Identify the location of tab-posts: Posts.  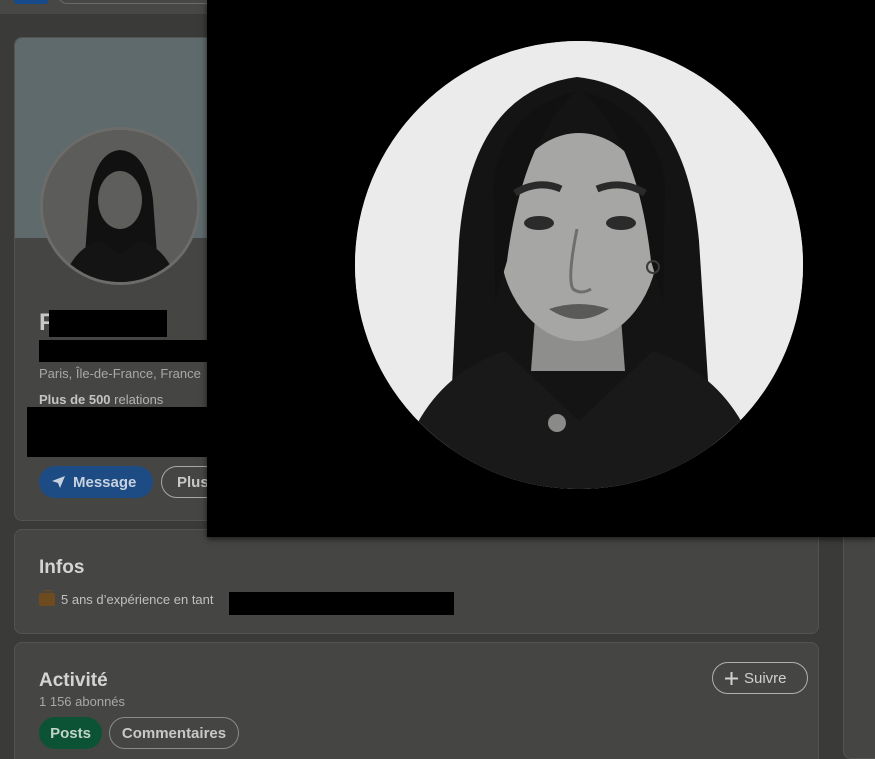
(70, 733).